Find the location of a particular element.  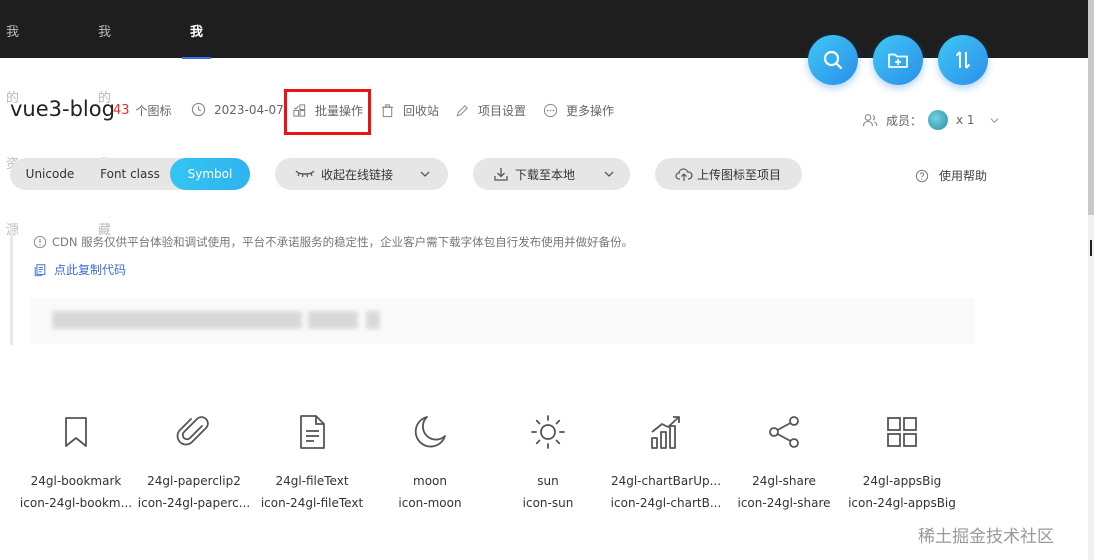

icon-name: 24gl-fileText is located at coordinates (312, 481).